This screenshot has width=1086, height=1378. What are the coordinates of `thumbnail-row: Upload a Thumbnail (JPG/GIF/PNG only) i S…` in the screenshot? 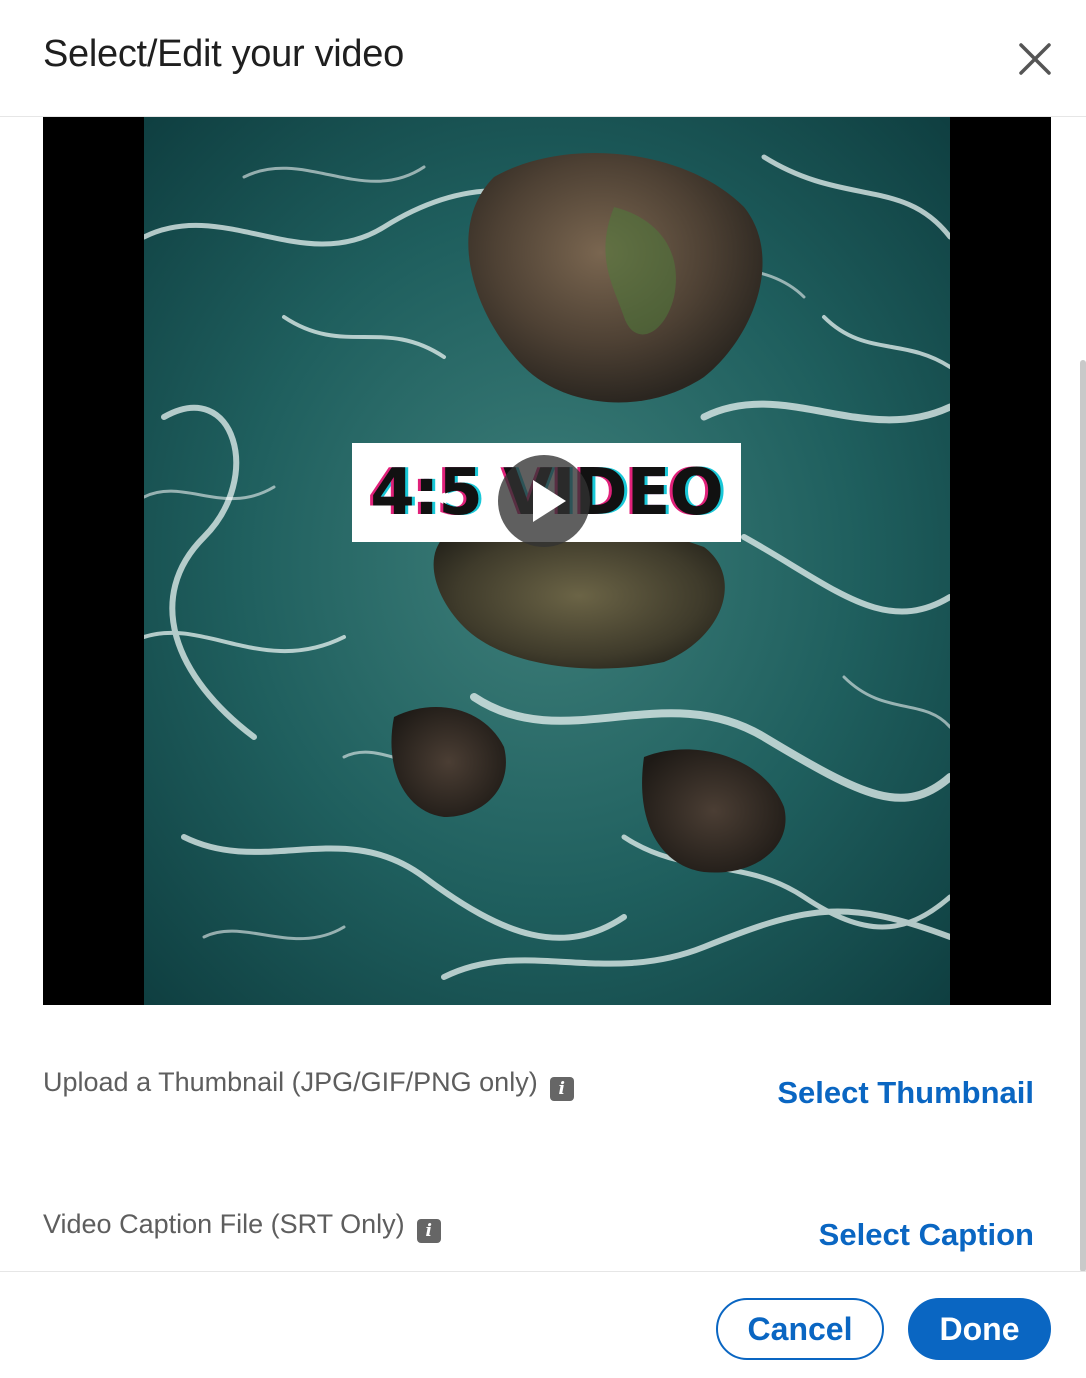 It's located at (543, 1097).